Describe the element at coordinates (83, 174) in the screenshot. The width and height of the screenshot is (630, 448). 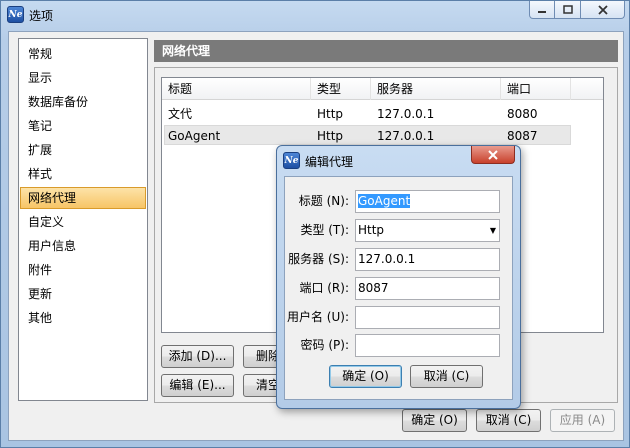
I see `nav-item-style: 样式` at that location.